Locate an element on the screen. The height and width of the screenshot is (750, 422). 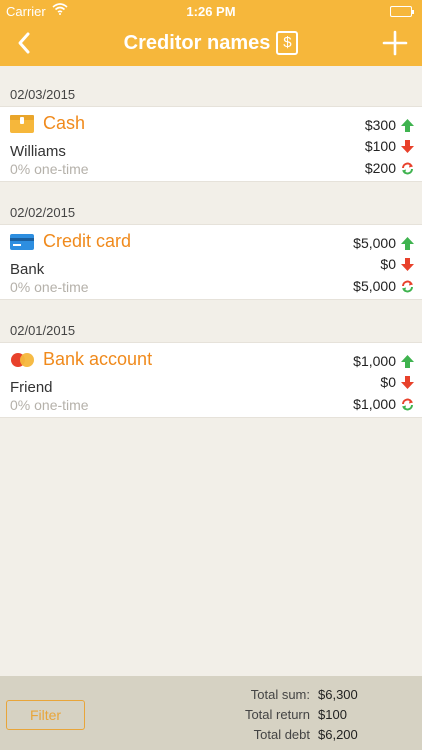
entry-debt: $5,000 is located at coordinates (374, 286).